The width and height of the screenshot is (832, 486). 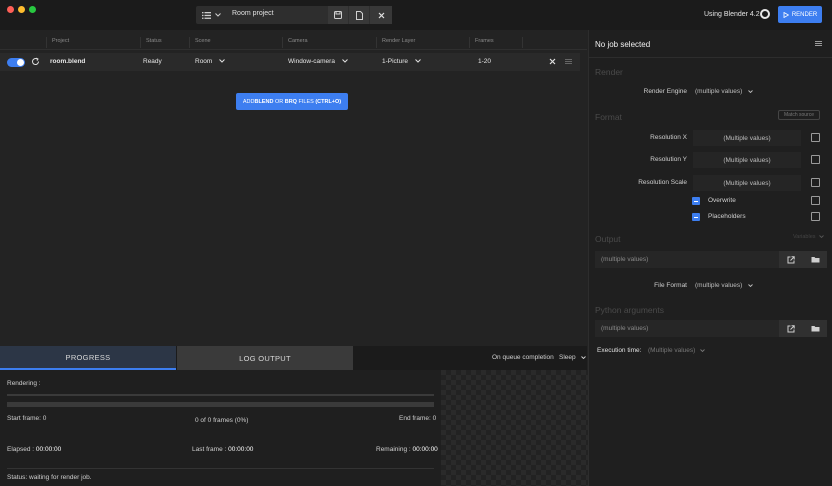 What do you see at coordinates (425, 449) in the screenshot?
I see `remaining-value: 00:00:00` at bounding box center [425, 449].